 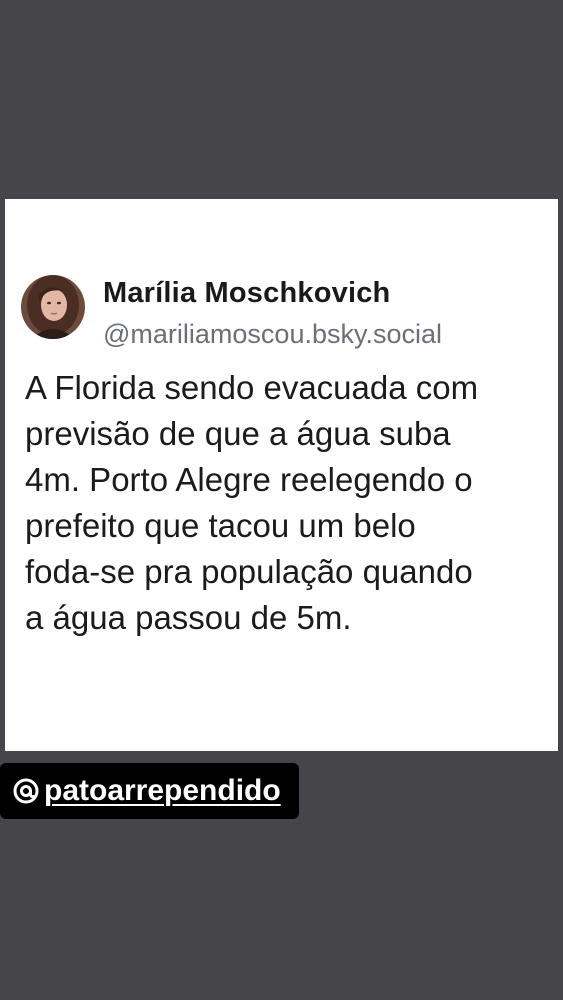 I want to click on author-handle: @mariliamoscou.bsky.social, so click(x=272, y=334).